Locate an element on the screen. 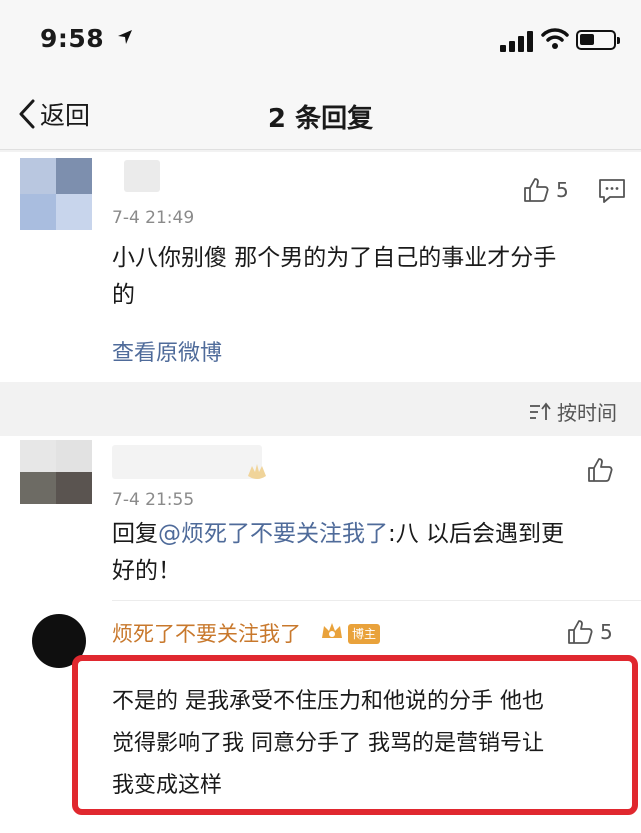 The image size is (641, 833). reply-text-line: 不是的 是我承受不住压力和他说的分手 他也 is located at coordinates (328, 701).